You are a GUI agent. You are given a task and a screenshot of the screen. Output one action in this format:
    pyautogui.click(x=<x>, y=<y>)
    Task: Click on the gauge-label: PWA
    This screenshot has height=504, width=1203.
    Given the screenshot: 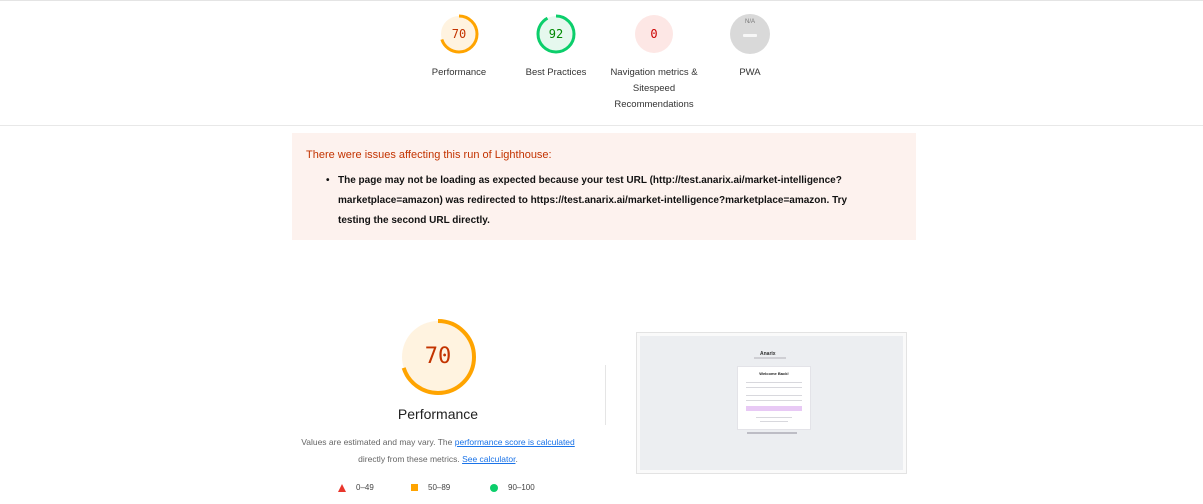 What is the action you would take?
    pyautogui.click(x=750, y=72)
    